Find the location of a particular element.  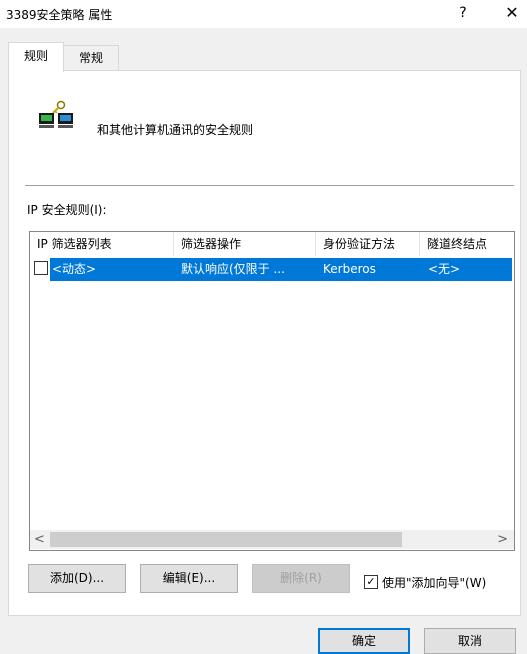

tab-rules: 规则 is located at coordinates (36, 57).